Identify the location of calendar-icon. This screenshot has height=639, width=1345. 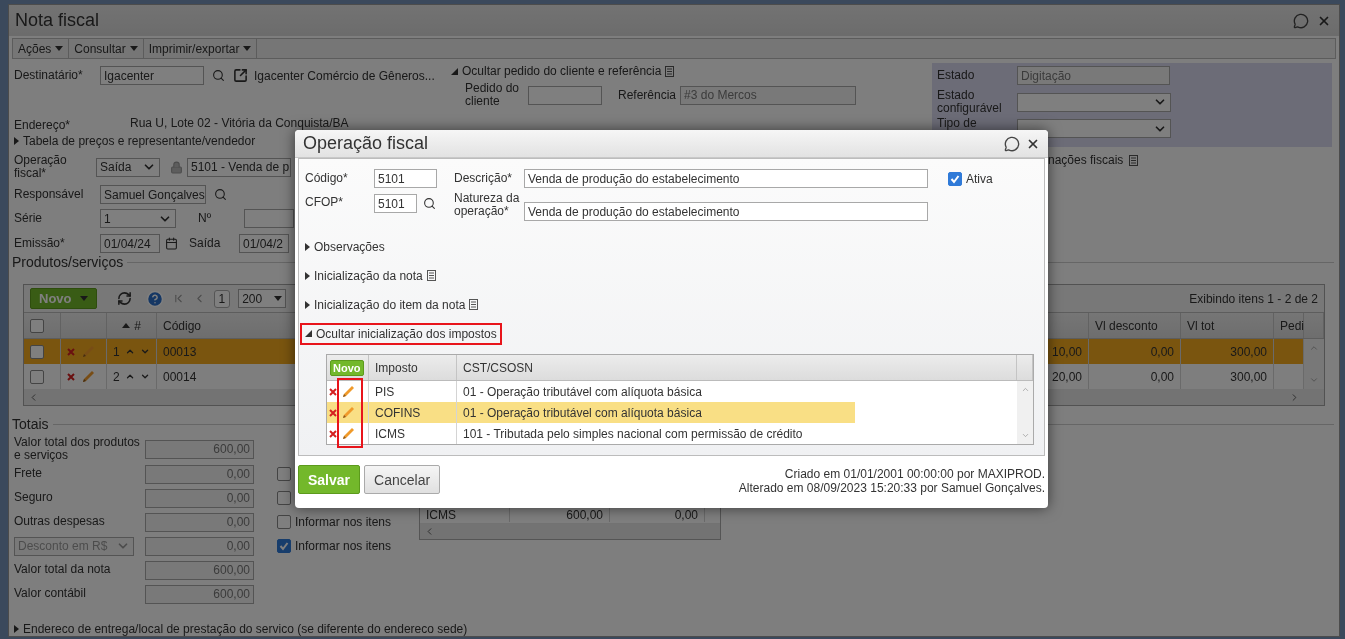
(171, 243).